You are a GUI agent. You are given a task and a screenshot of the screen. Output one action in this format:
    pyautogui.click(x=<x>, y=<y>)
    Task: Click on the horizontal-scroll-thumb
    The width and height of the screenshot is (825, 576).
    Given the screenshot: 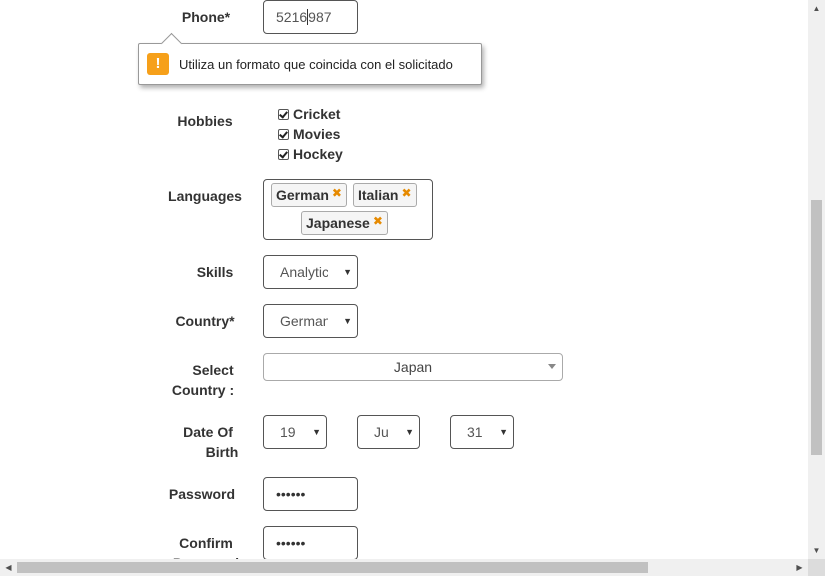 What is the action you would take?
    pyautogui.click(x=332, y=567)
    